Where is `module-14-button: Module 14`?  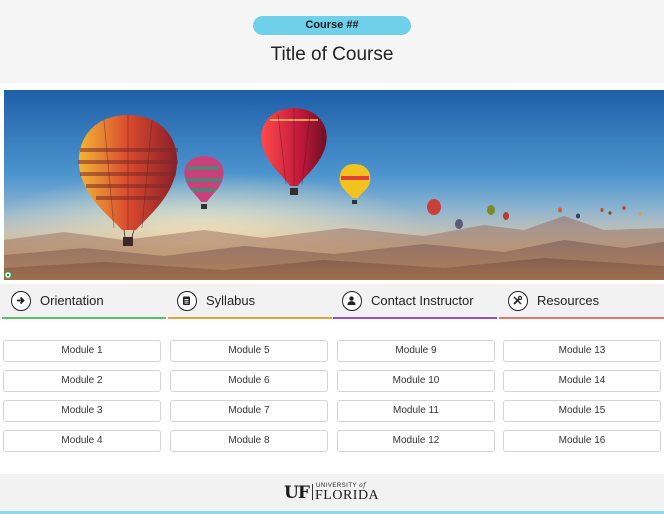
module-14-button: Module 14 is located at coordinates (582, 381).